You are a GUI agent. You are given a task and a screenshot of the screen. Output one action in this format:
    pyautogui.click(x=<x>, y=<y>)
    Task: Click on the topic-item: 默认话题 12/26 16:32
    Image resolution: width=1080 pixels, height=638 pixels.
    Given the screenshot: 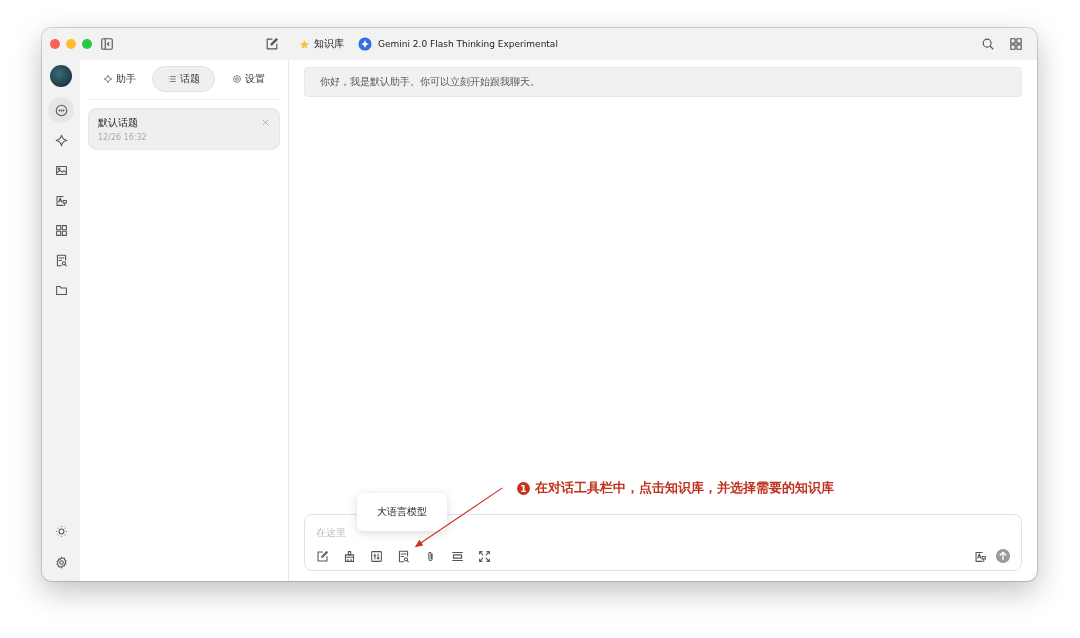 What is the action you would take?
    pyautogui.click(x=184, y=129)
    